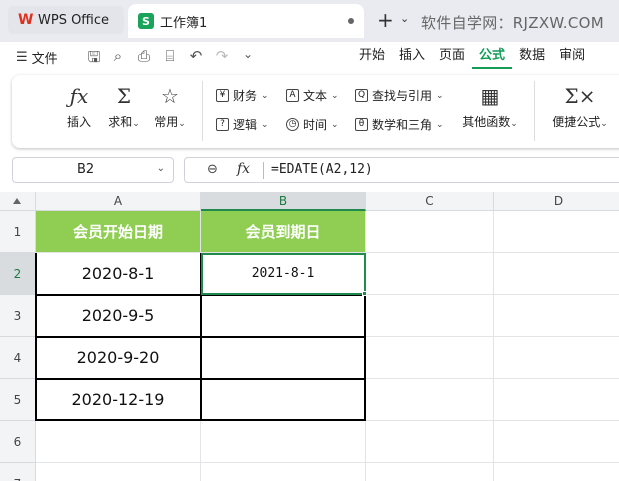 Image resolution: width=619 pixels, height=481 pixels. I want to click on file-menu-label: 文件, so click(44, 59).